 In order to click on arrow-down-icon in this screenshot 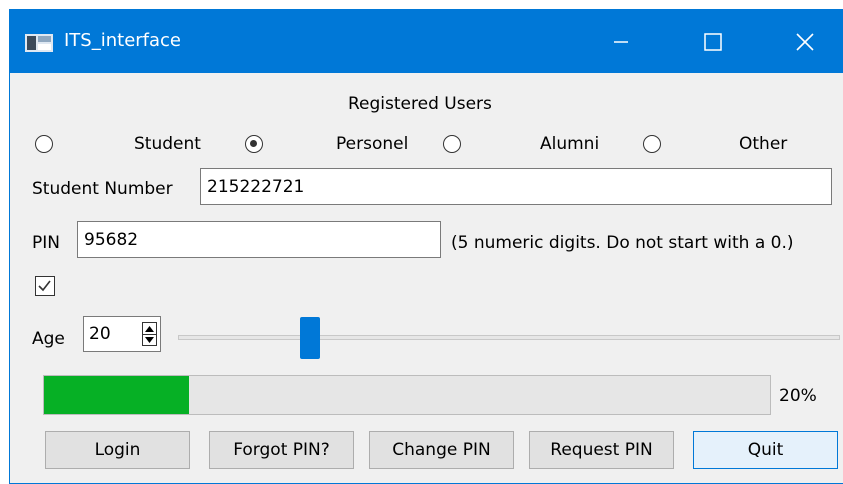, I will do `click(149, 339)`.